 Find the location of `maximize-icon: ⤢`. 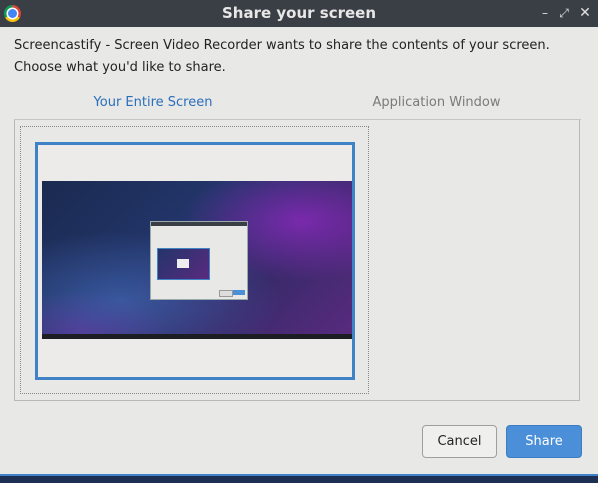

maximize-icon: ⤢ is located at coordinates (564, 13).